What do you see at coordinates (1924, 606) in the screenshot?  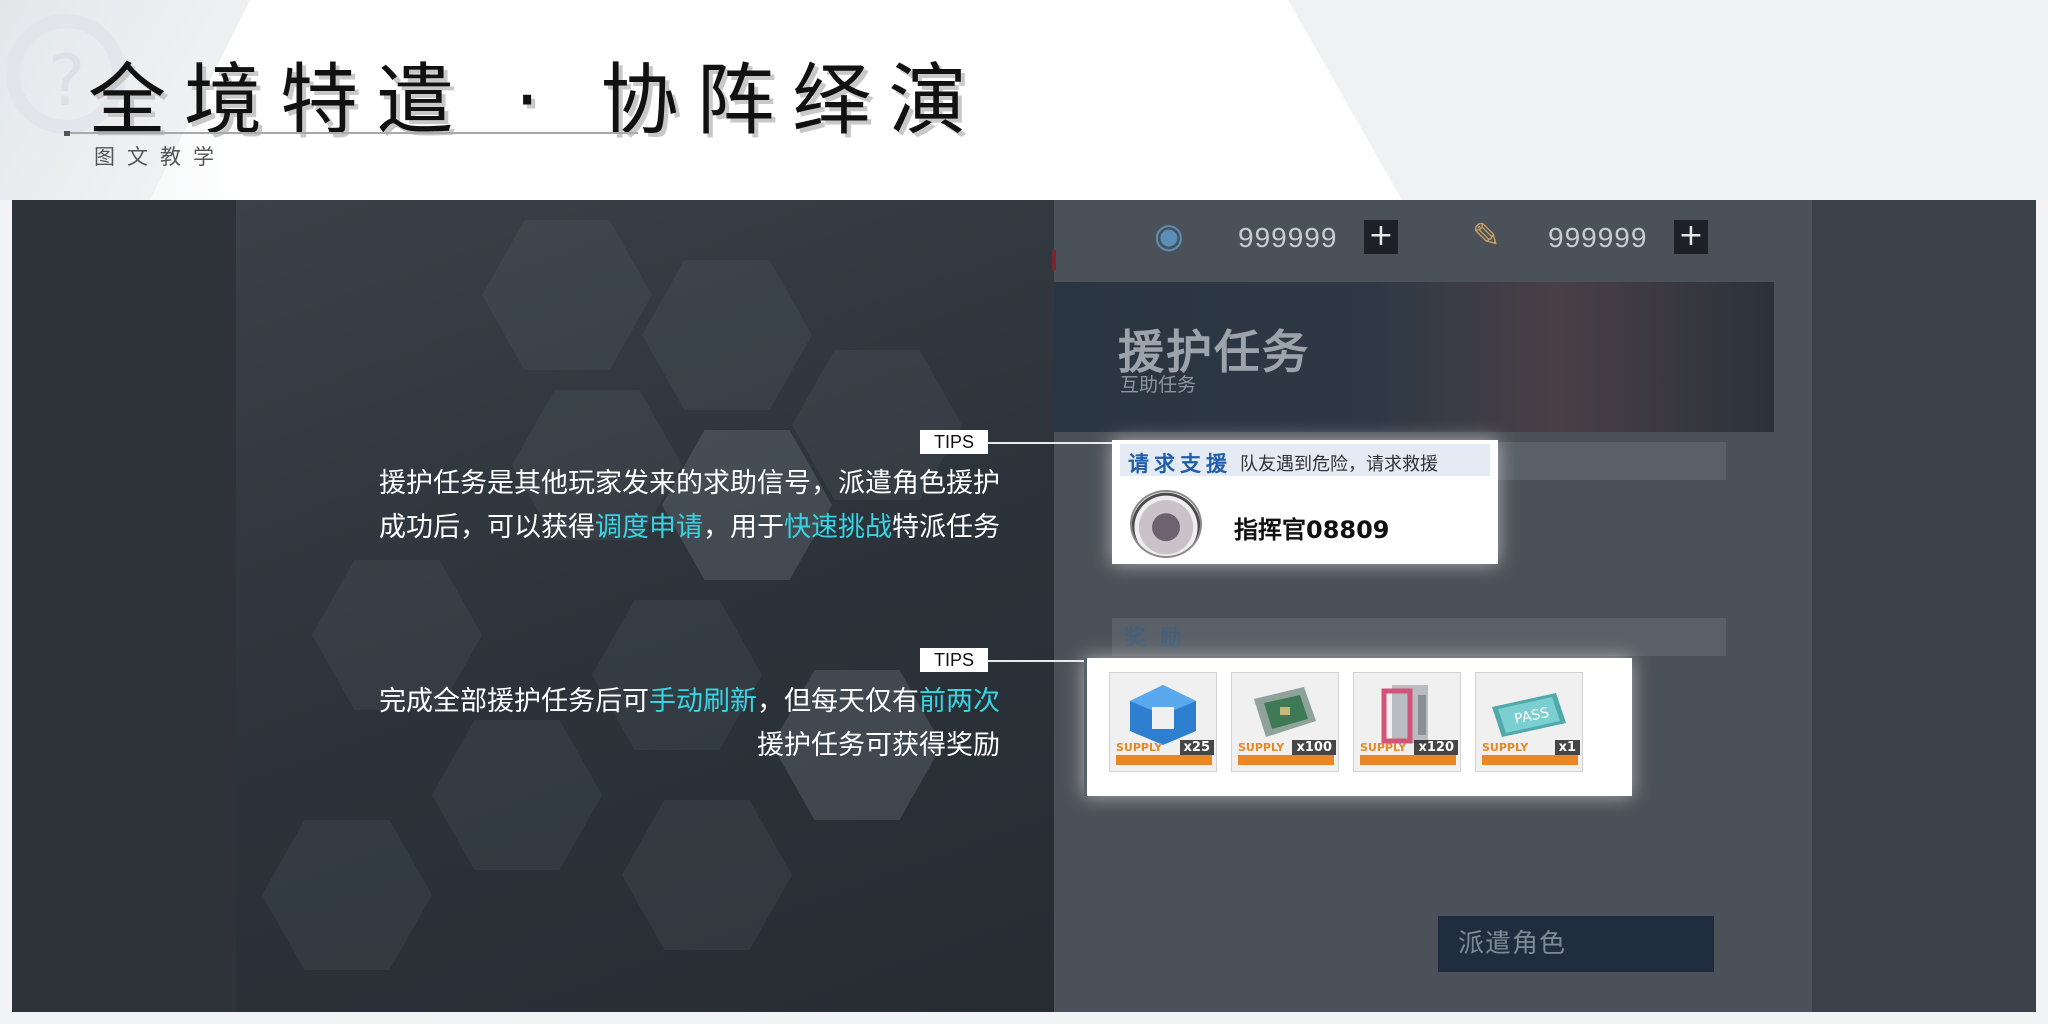 I see `right-margin` at bounding box center [1924, 606].